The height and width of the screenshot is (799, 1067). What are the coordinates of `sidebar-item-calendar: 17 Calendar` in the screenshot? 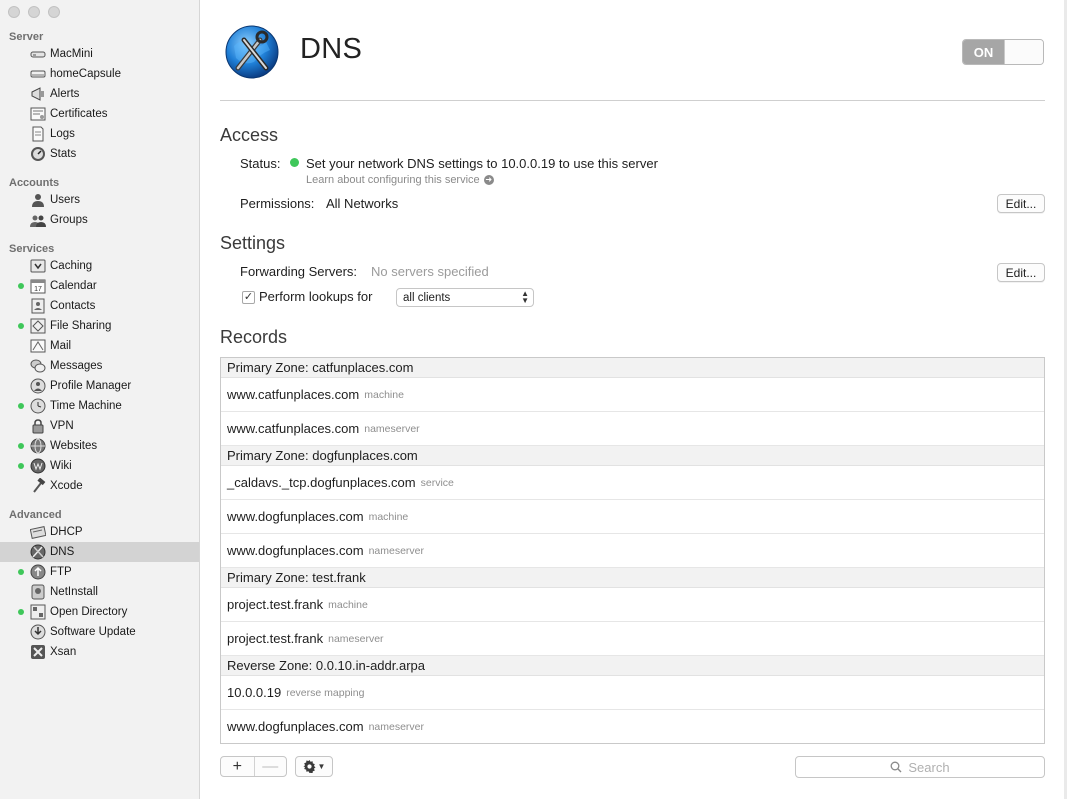 It's located at (99, 286).